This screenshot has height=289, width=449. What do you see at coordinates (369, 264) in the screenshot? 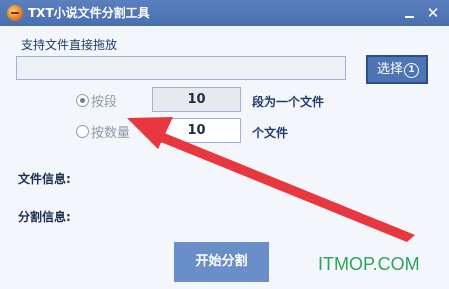
I see `watermark-text: ITMOP.COM` at bounding box center [369, 264].